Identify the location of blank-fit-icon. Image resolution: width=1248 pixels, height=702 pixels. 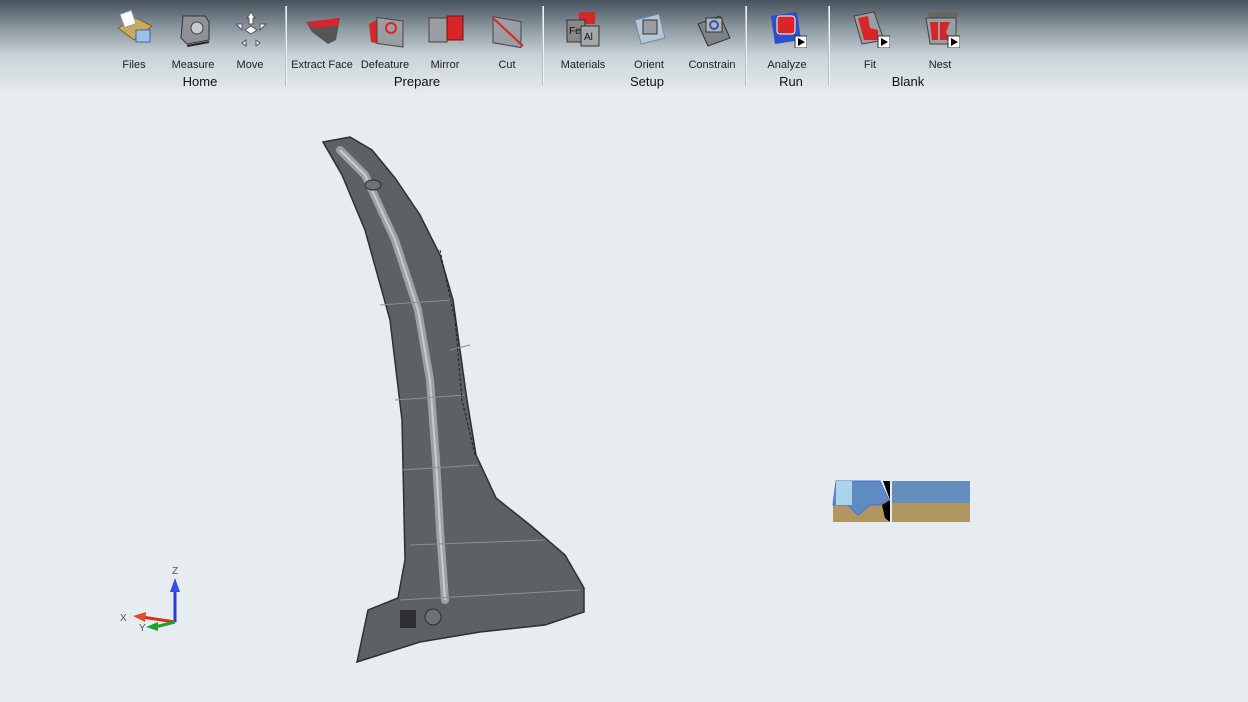
(871, 29).